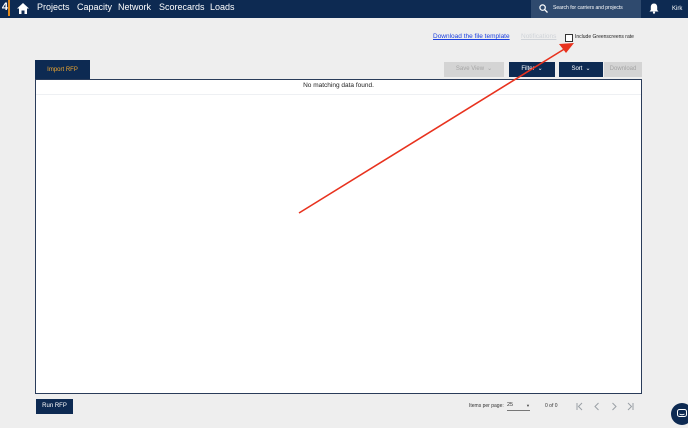 Image resolution: width=688 pixels, height=428 pixels. What do you see at coordinates (54, 406) in the screenshot?
I see `run-rfp-button: Run RFP` at bounding box center [54, 406].